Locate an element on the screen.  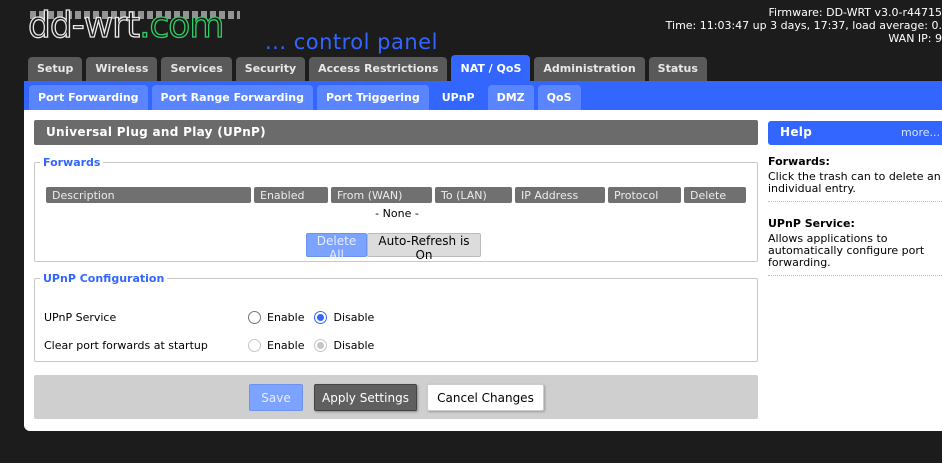
logo-wordmark: dd-wrt.com is located at coordinates (126, 25).